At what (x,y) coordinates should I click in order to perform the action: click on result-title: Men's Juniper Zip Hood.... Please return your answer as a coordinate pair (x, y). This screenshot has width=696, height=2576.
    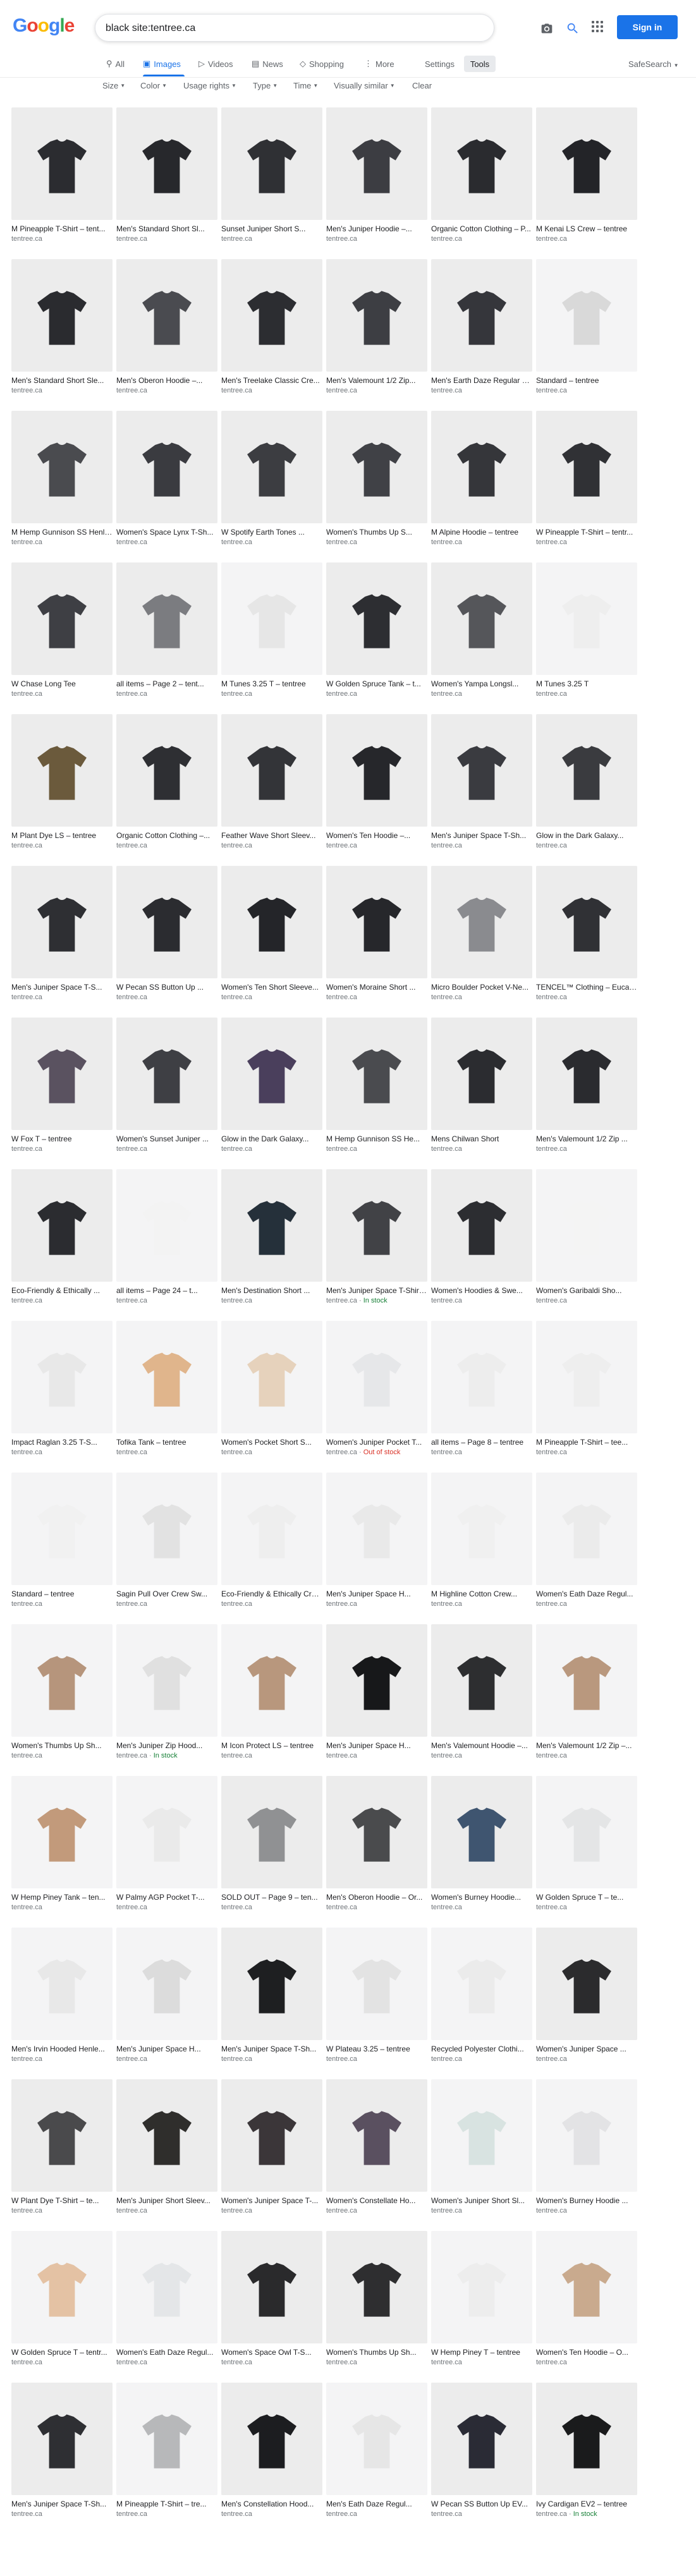
    Looking at the image, I should click on (166, 1746).